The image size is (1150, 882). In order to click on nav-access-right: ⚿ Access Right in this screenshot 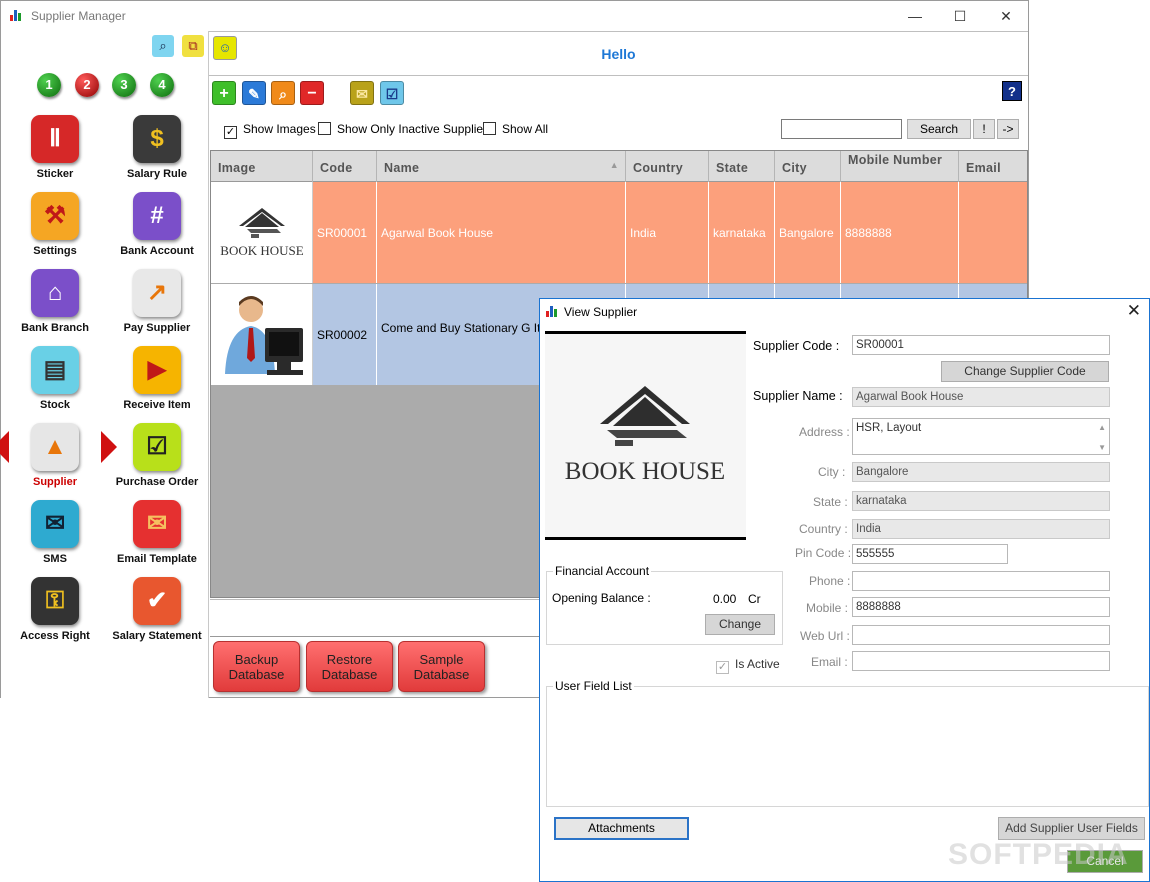, I will do `click(55, 614)`.